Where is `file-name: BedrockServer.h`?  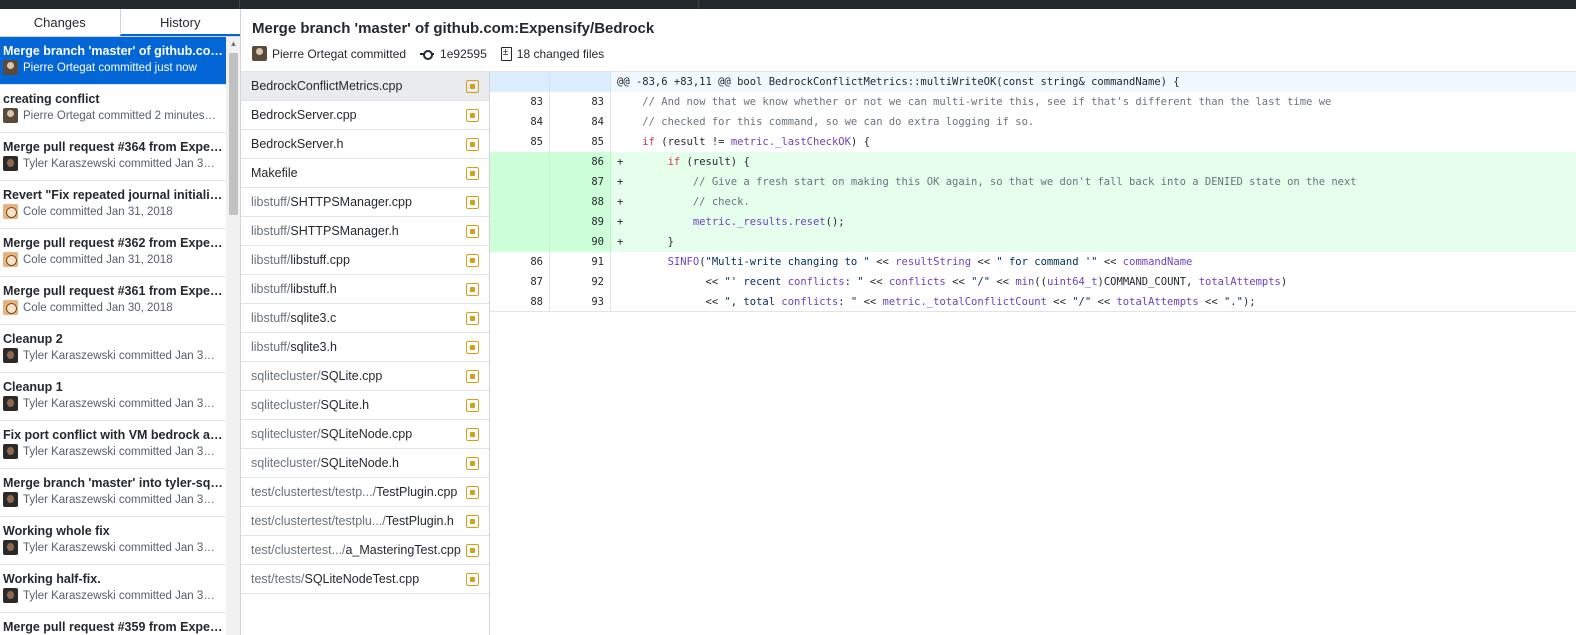 file-name: BedrockServer.h is located at coordinates (297, 144).